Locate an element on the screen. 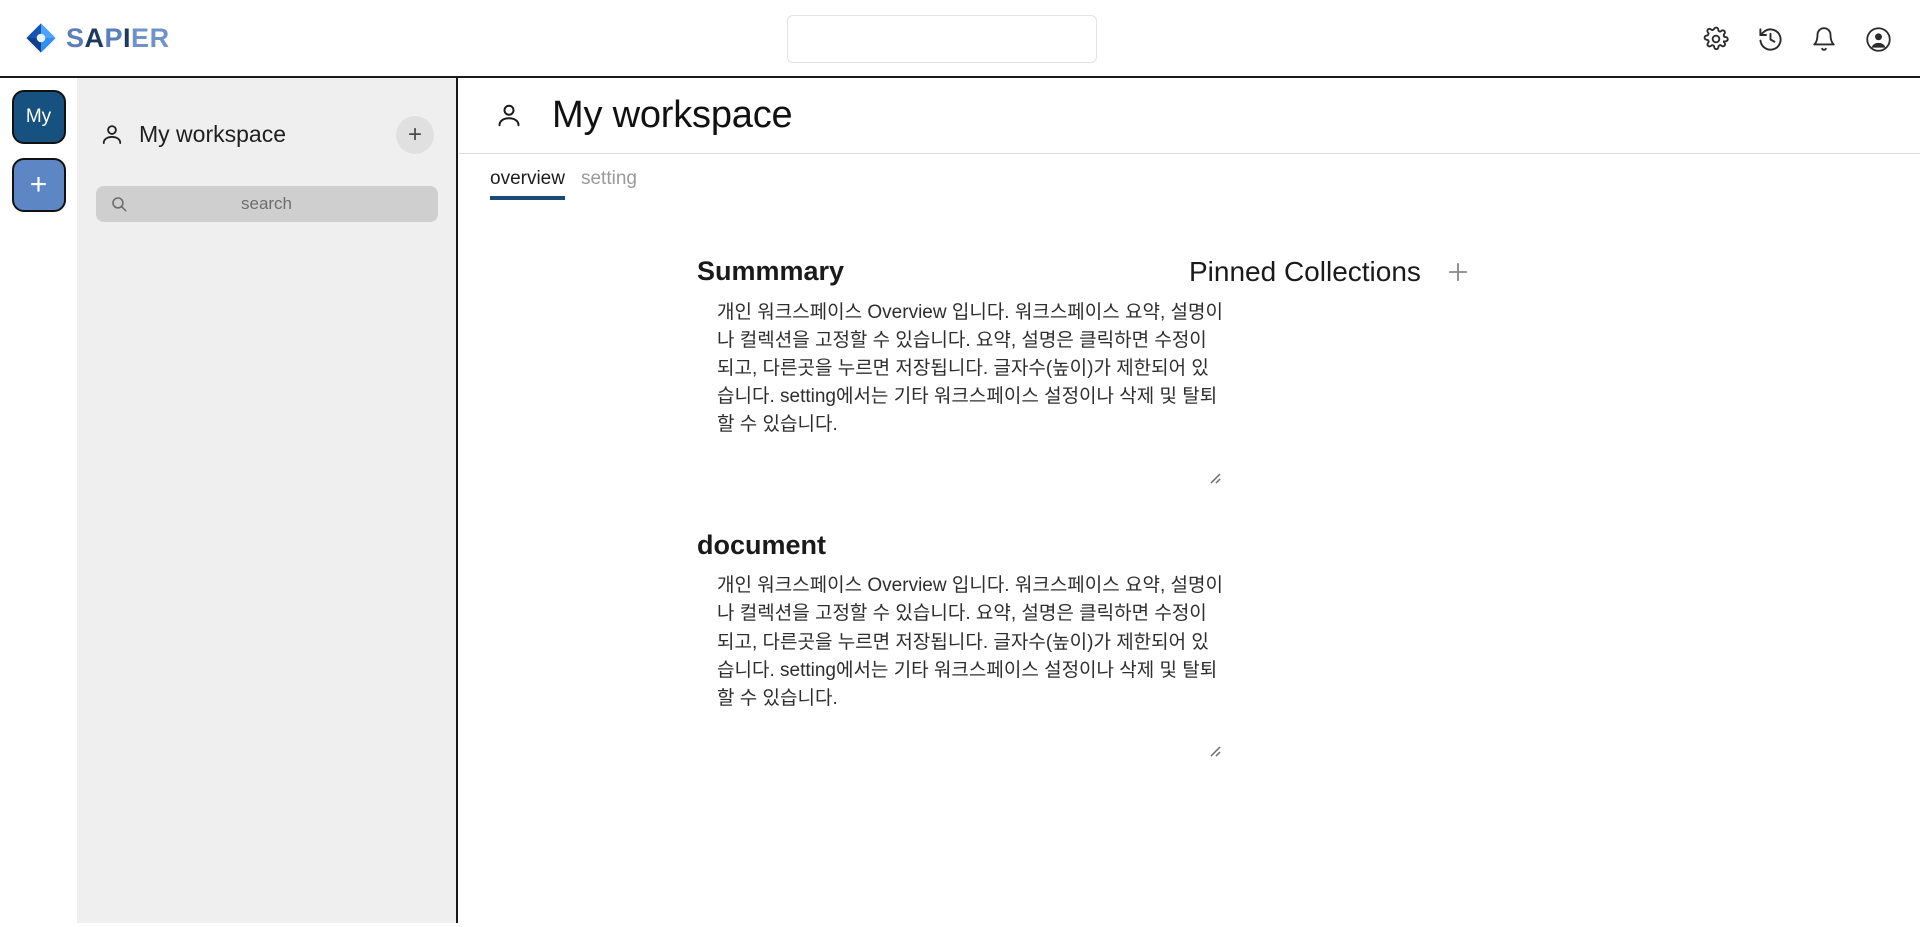  settings-icon is located at coordinates (1716, 39).